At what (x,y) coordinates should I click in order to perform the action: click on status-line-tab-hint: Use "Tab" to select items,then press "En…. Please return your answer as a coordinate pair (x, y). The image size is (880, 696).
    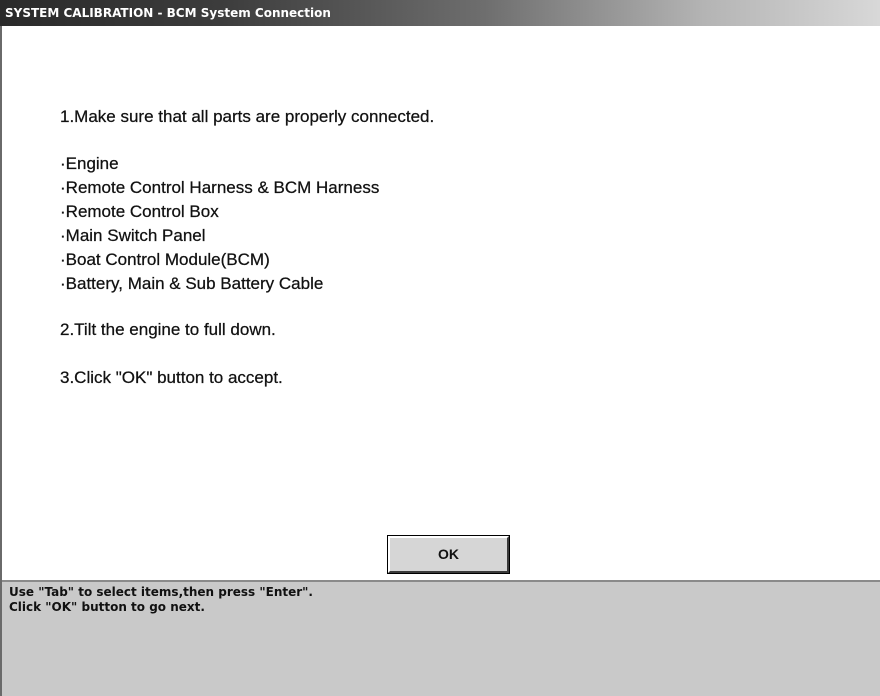
    Looking at the image, I should click on (161, 592).